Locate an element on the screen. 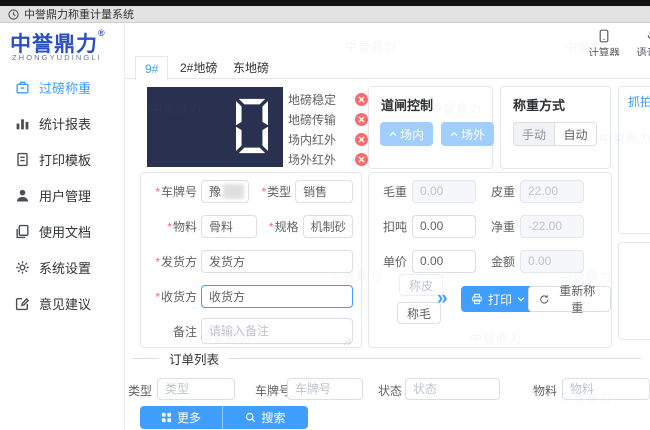  chevron-down-icon is located at coordinates (521, 299).